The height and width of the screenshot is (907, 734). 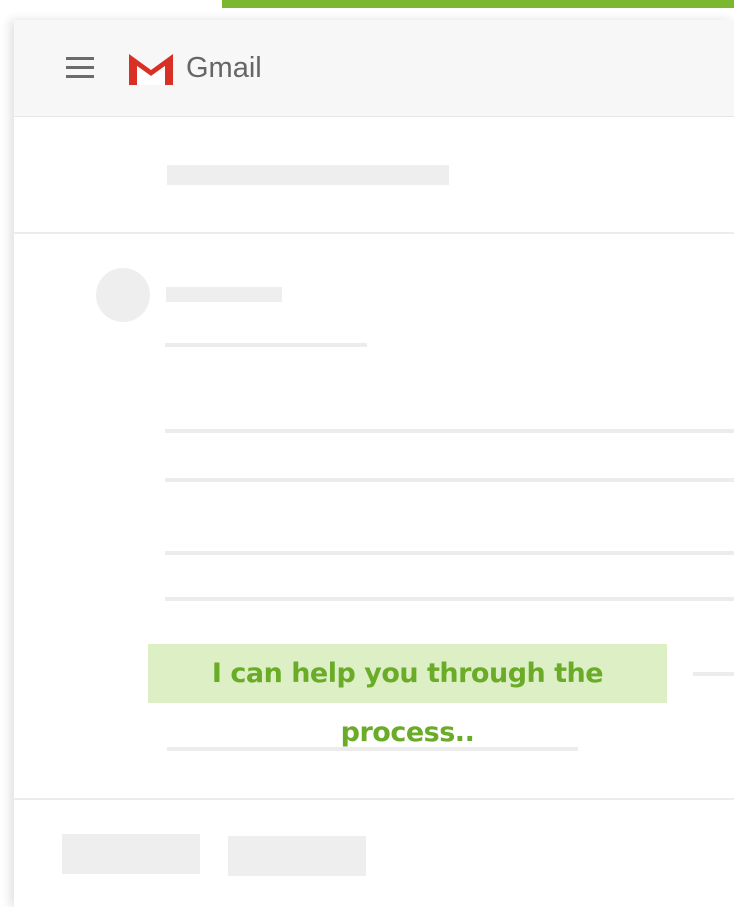 I want to click on reply-button-placeholder, so click(x=131, y=854).